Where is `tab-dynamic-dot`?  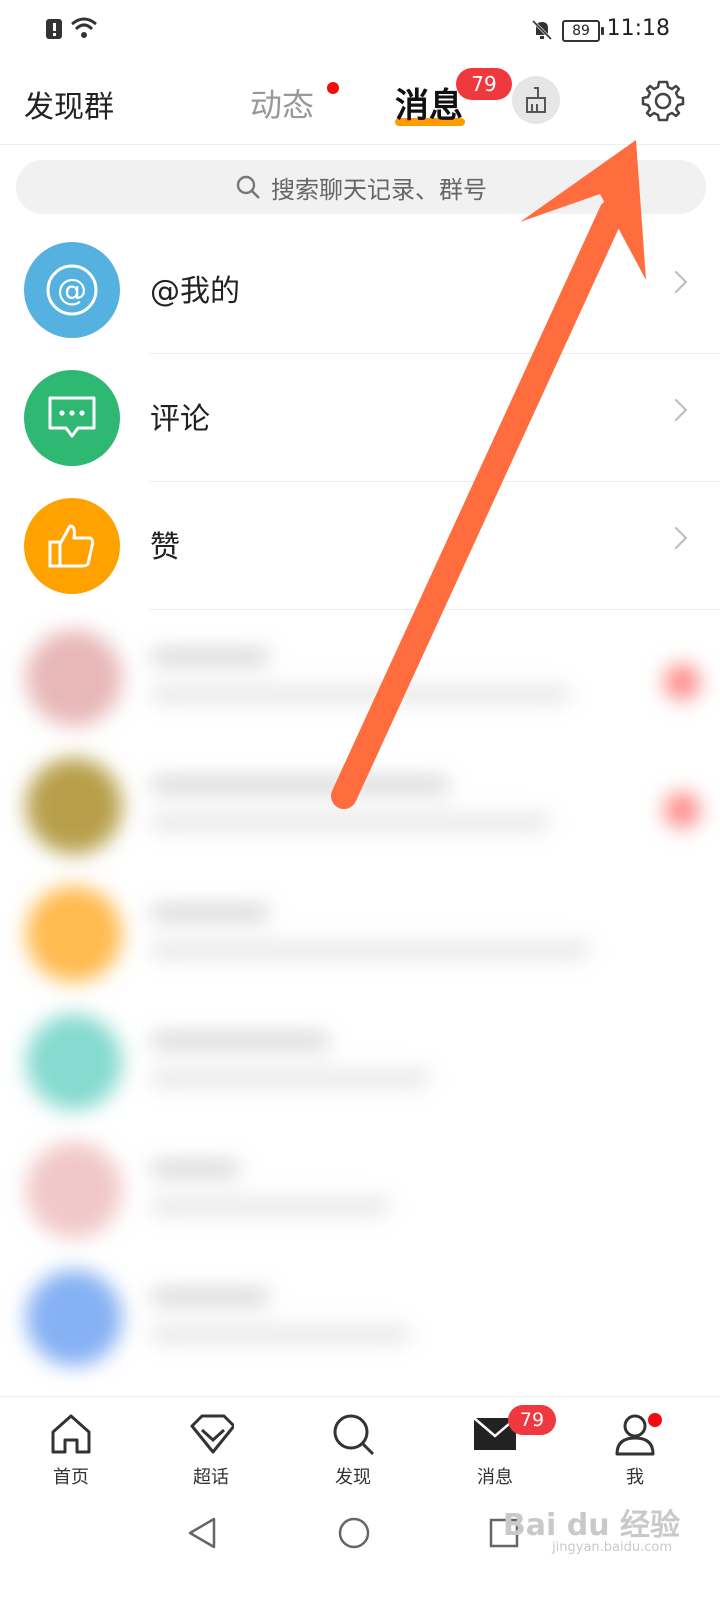 tab-dynamic-dot is located at coordinates (333, 88).